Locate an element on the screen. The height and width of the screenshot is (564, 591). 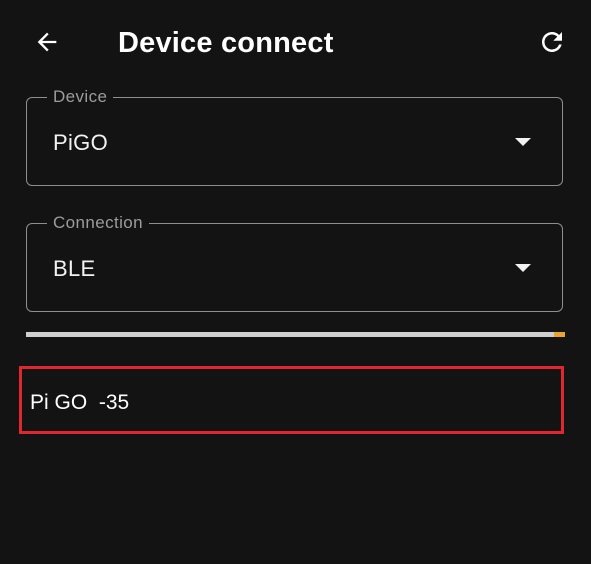
back-button is located at coordinates (47, 42).